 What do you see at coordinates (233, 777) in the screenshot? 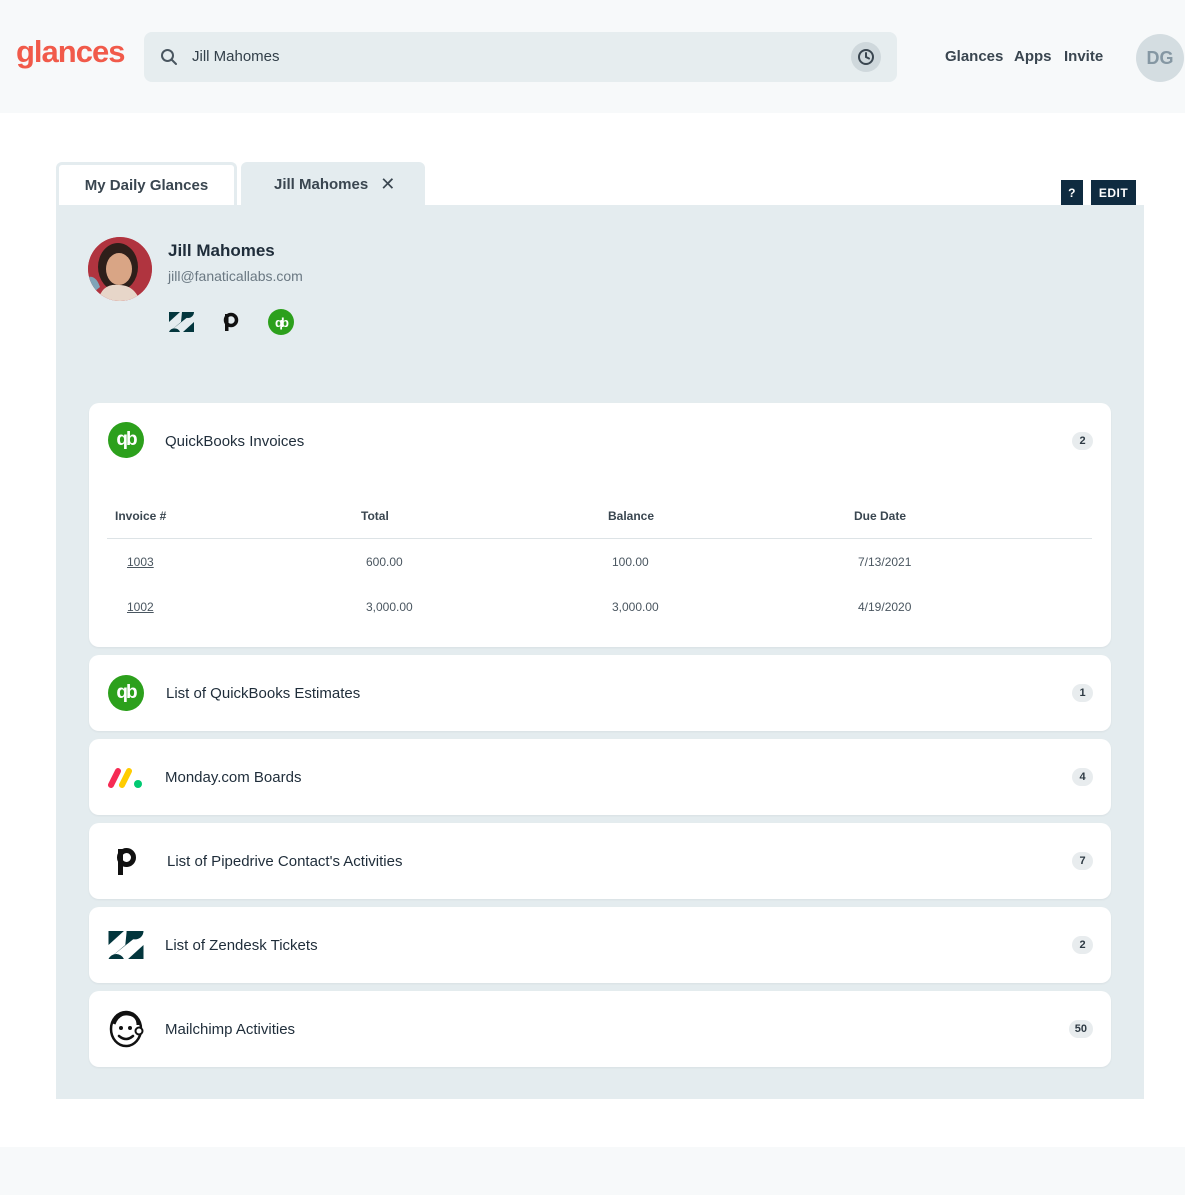
I see `card-title: Monday.com Boards` at bounding box center [233, 777].